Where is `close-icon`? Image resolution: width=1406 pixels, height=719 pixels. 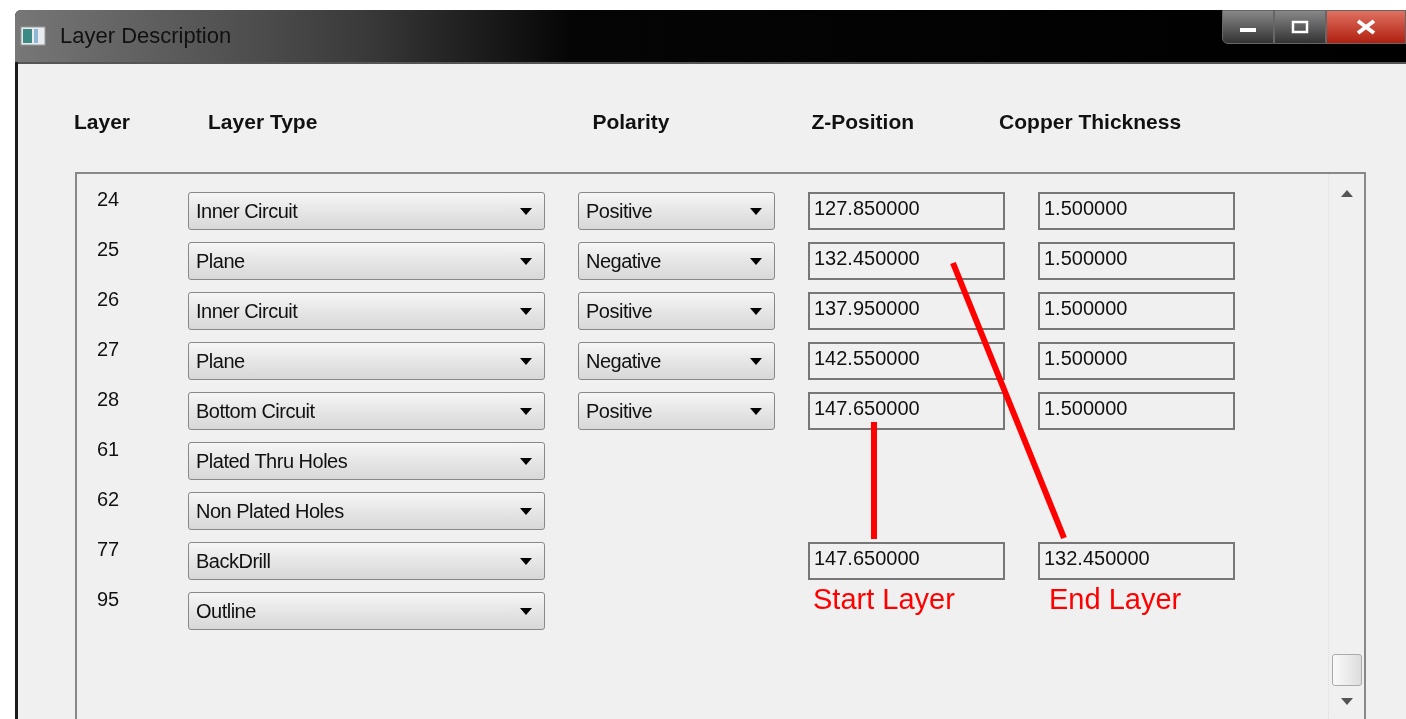
close-icon is located at coordinates (1366, 27).